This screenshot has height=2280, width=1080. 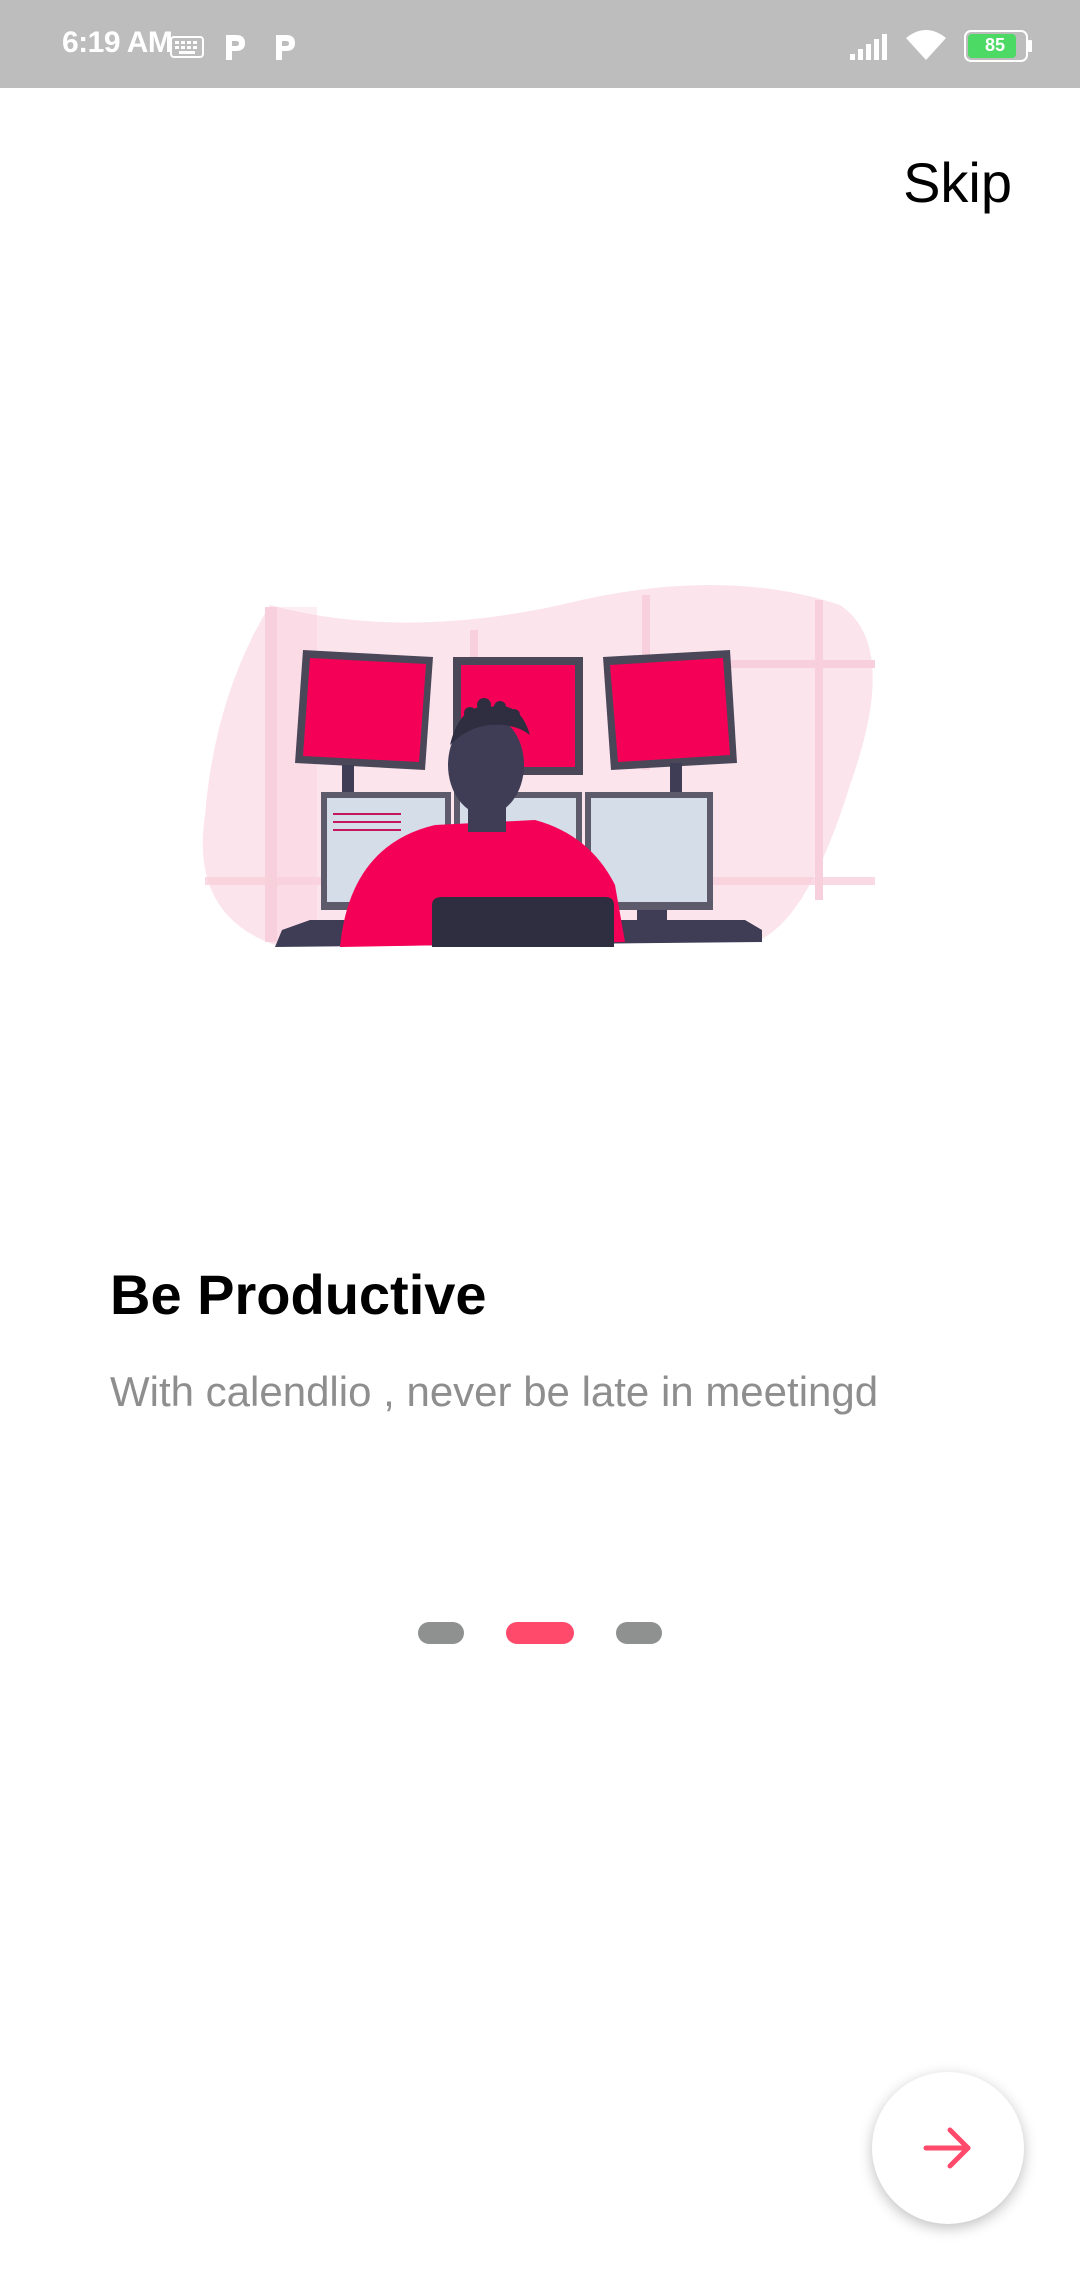 What do you see at coordinates (995, 45) in the screenshot?
I see `battery-level: 85` at bounding box center [995, 45].